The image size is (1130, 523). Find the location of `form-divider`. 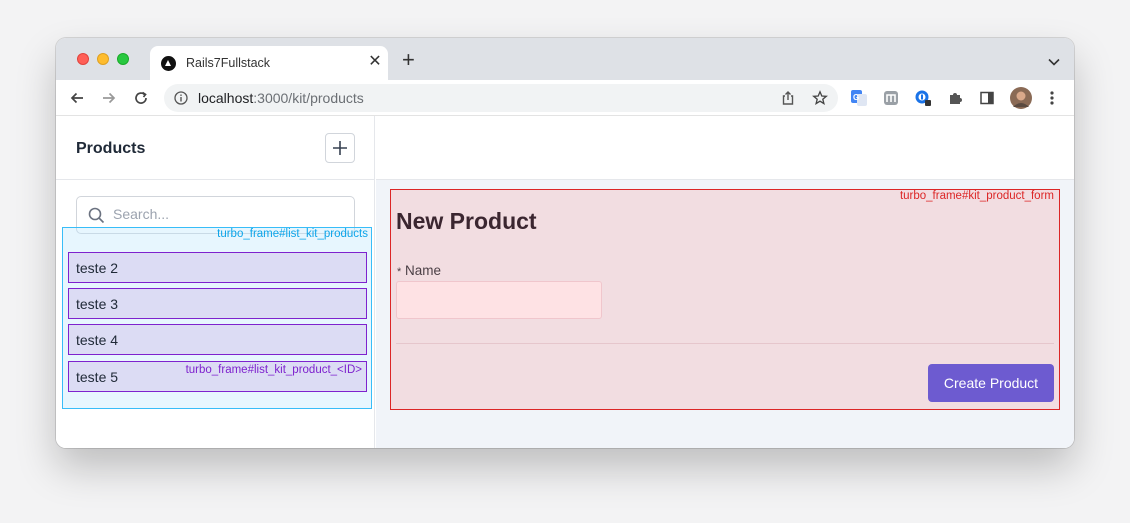

form-divider is located at coordinates (725, 343).